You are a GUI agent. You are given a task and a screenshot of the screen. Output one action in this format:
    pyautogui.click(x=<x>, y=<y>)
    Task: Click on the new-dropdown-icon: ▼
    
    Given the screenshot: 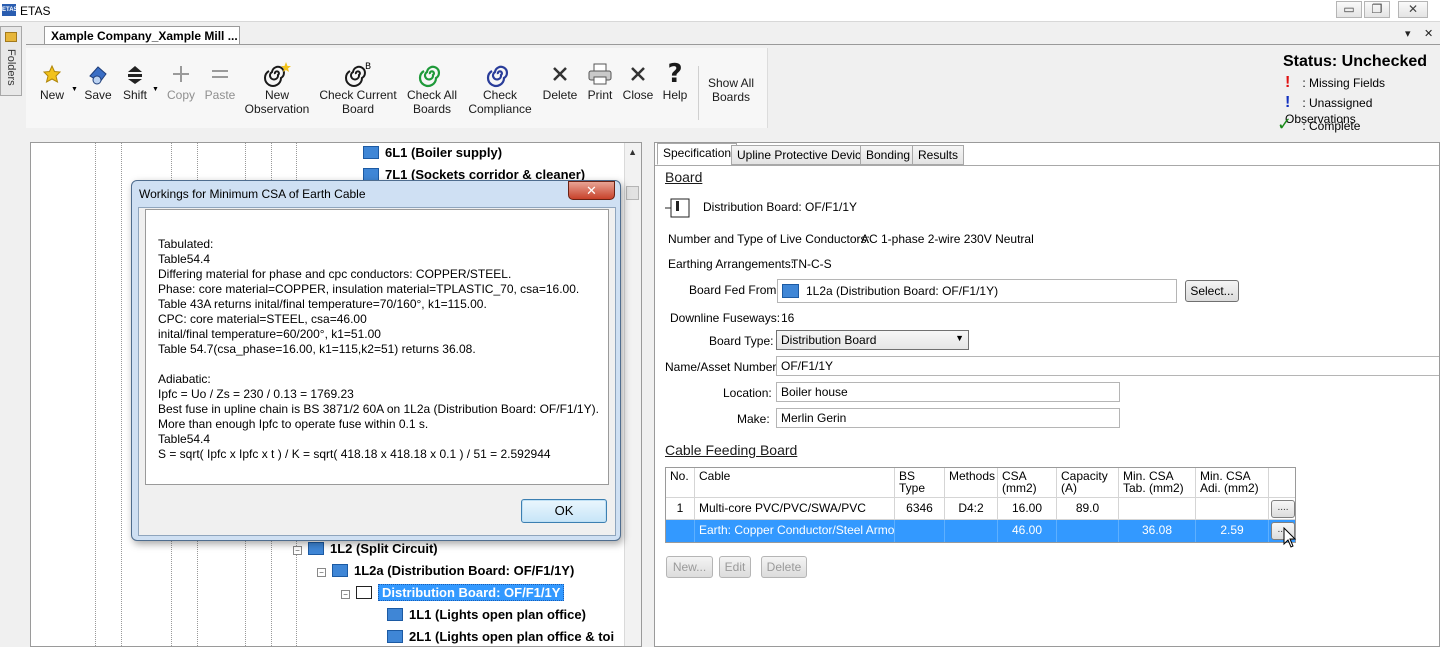 What is the action you would take?
    pyautogui.click(x=74, y=89)
    